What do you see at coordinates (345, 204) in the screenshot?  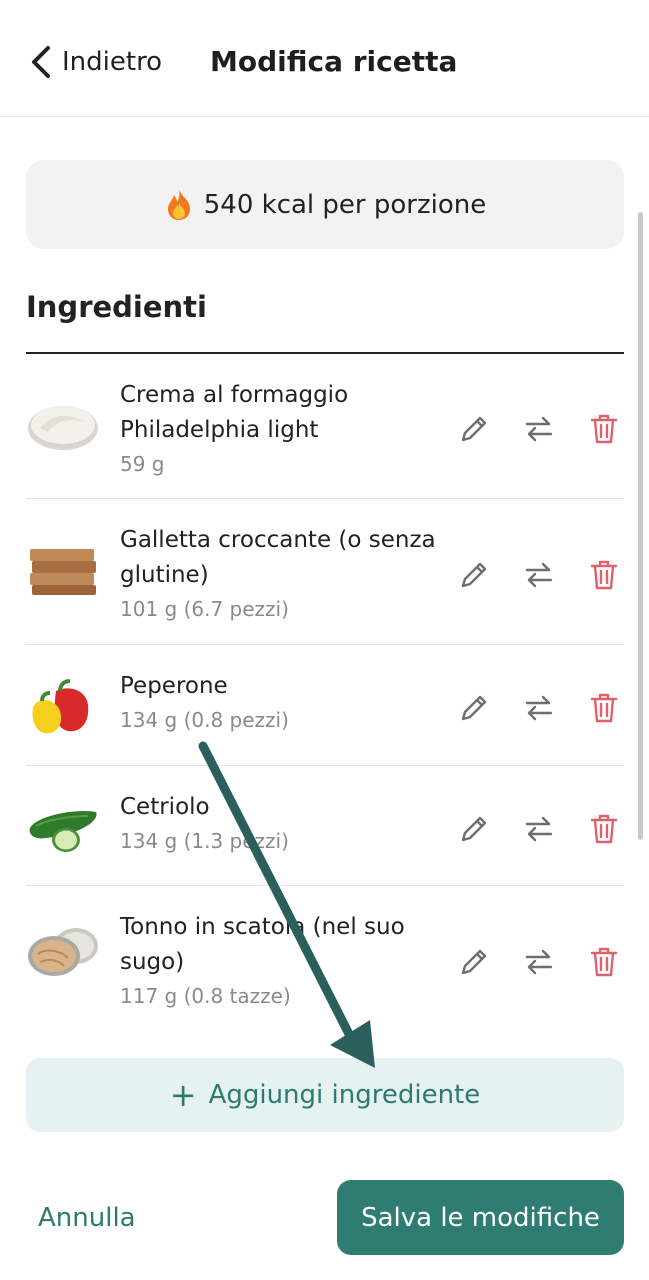 I see `kcal-text: 540 kcal per porzione` at bounding box center [345, 204].